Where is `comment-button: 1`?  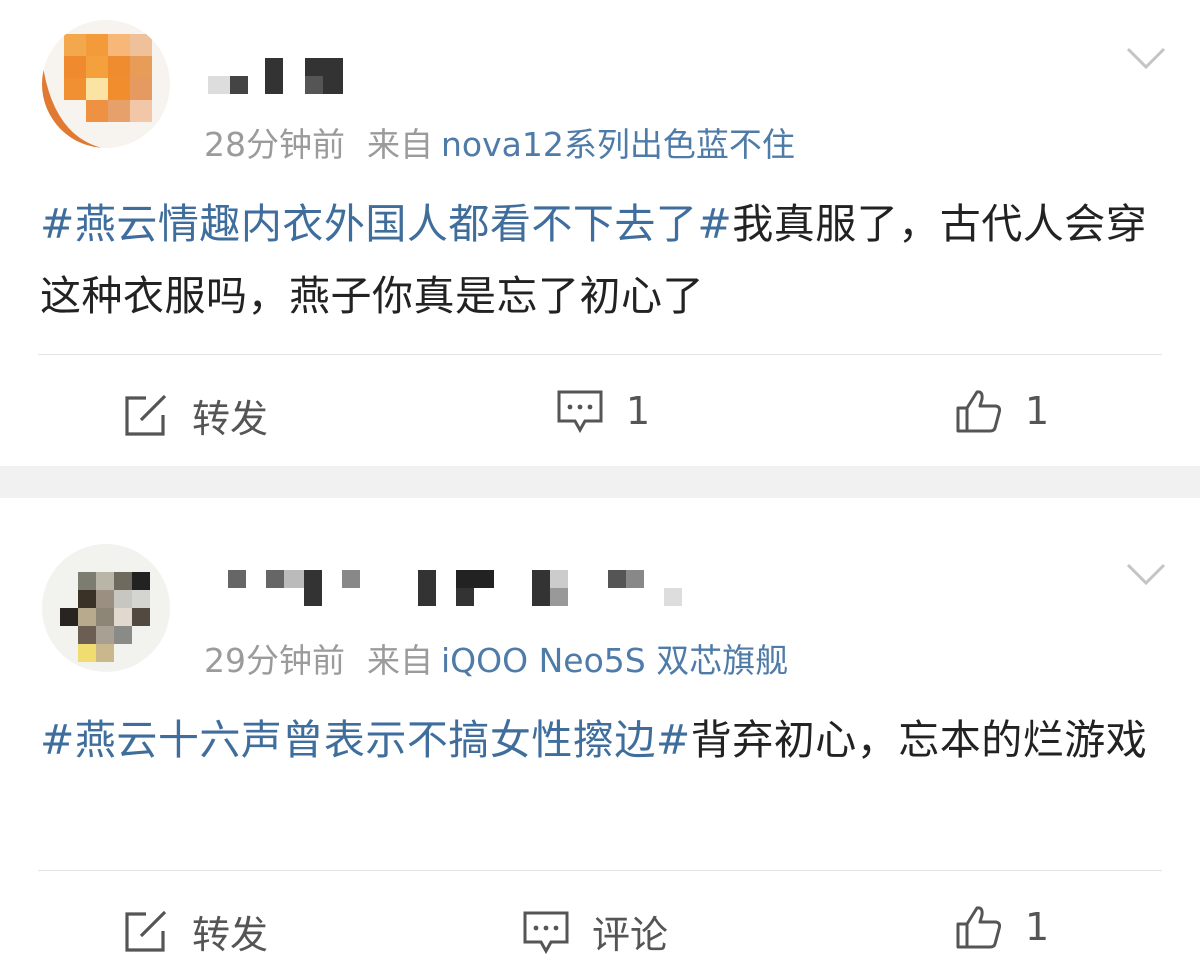
comment-button: 1 is located at coordinates (603, 411).